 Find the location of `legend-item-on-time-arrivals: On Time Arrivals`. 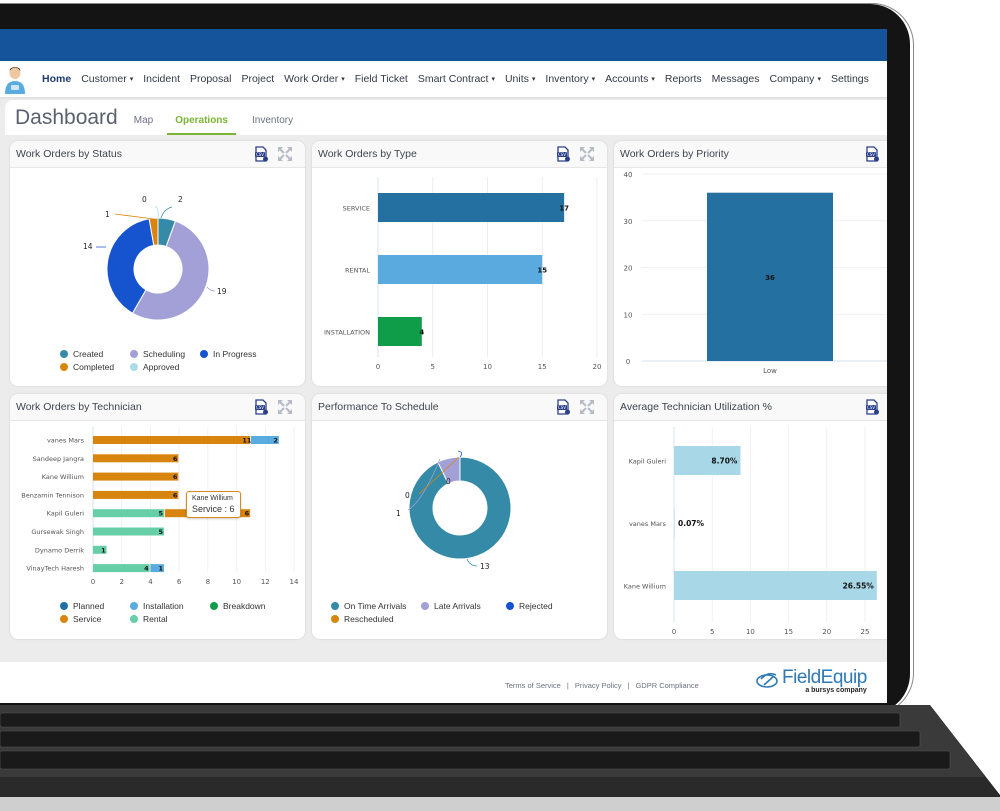

legend-item-on-time-arrivals: On Time Arrivals is located at coordinates (376, 606).